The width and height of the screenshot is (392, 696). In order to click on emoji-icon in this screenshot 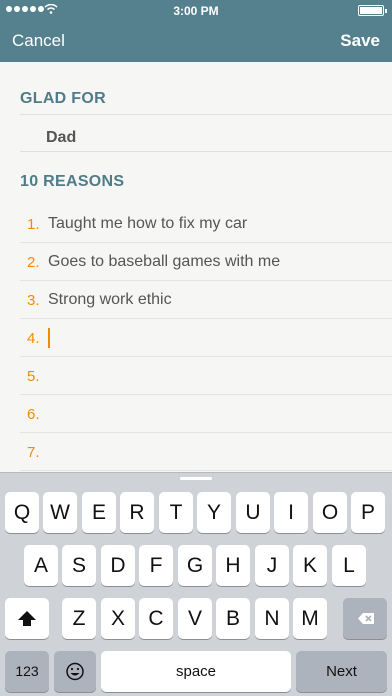, I will do `click(75, 671)`.